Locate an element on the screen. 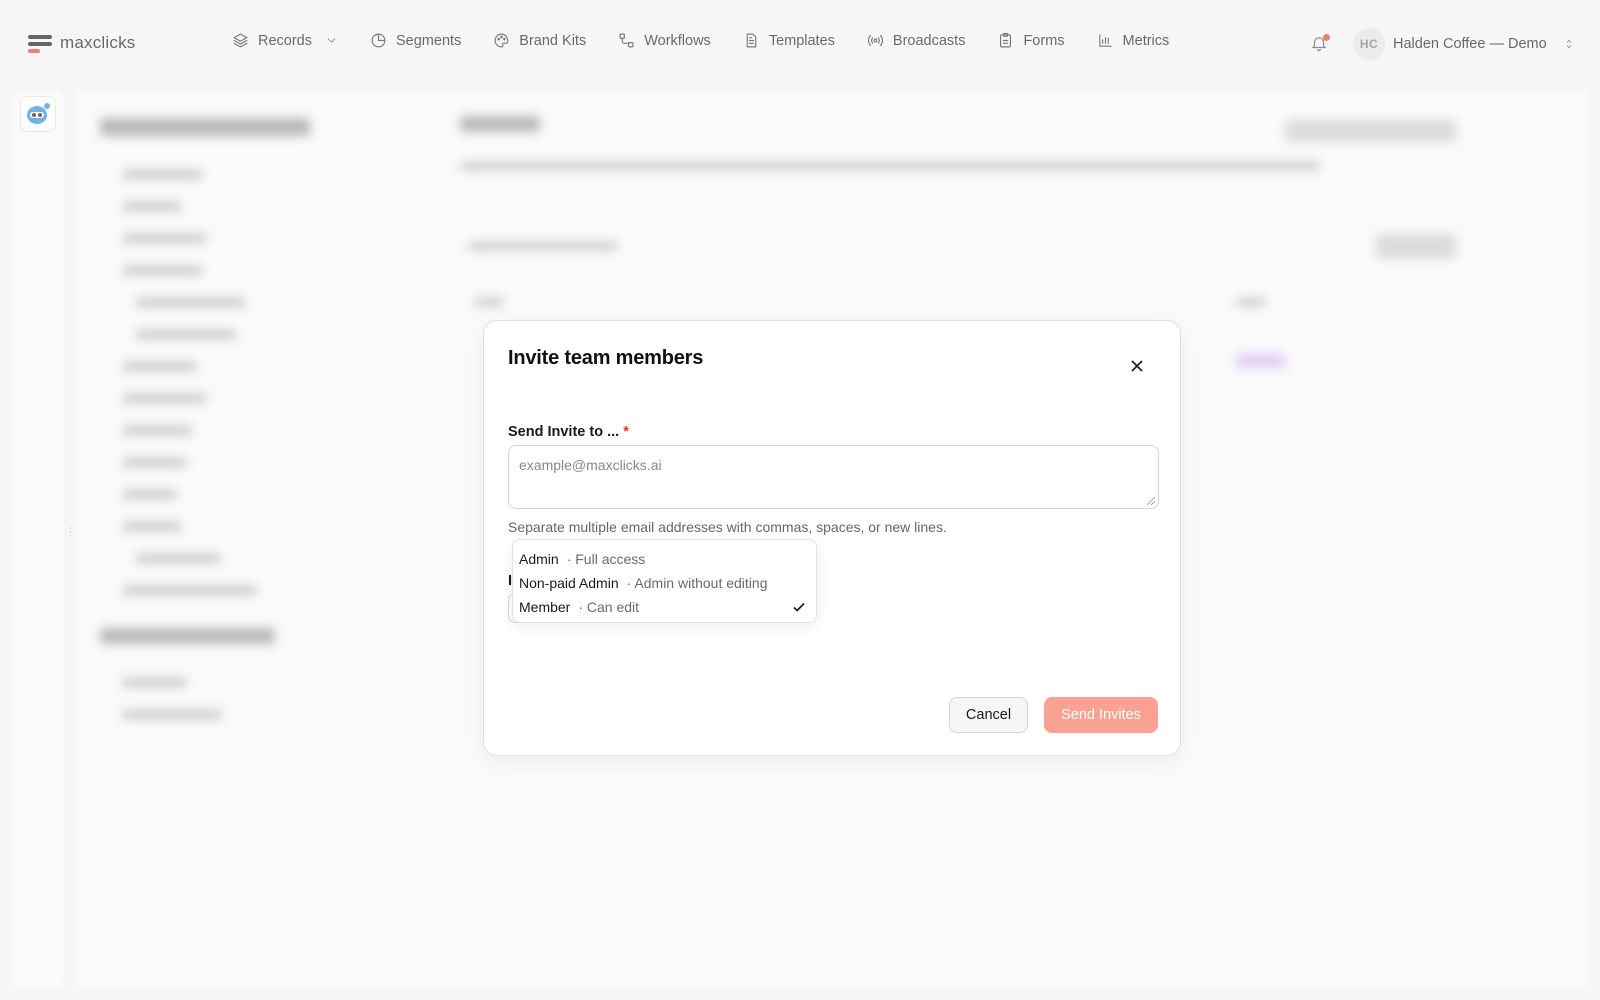 This screenshot has height=1000, width=1600. close-button is located at coordinates (1137, 366).